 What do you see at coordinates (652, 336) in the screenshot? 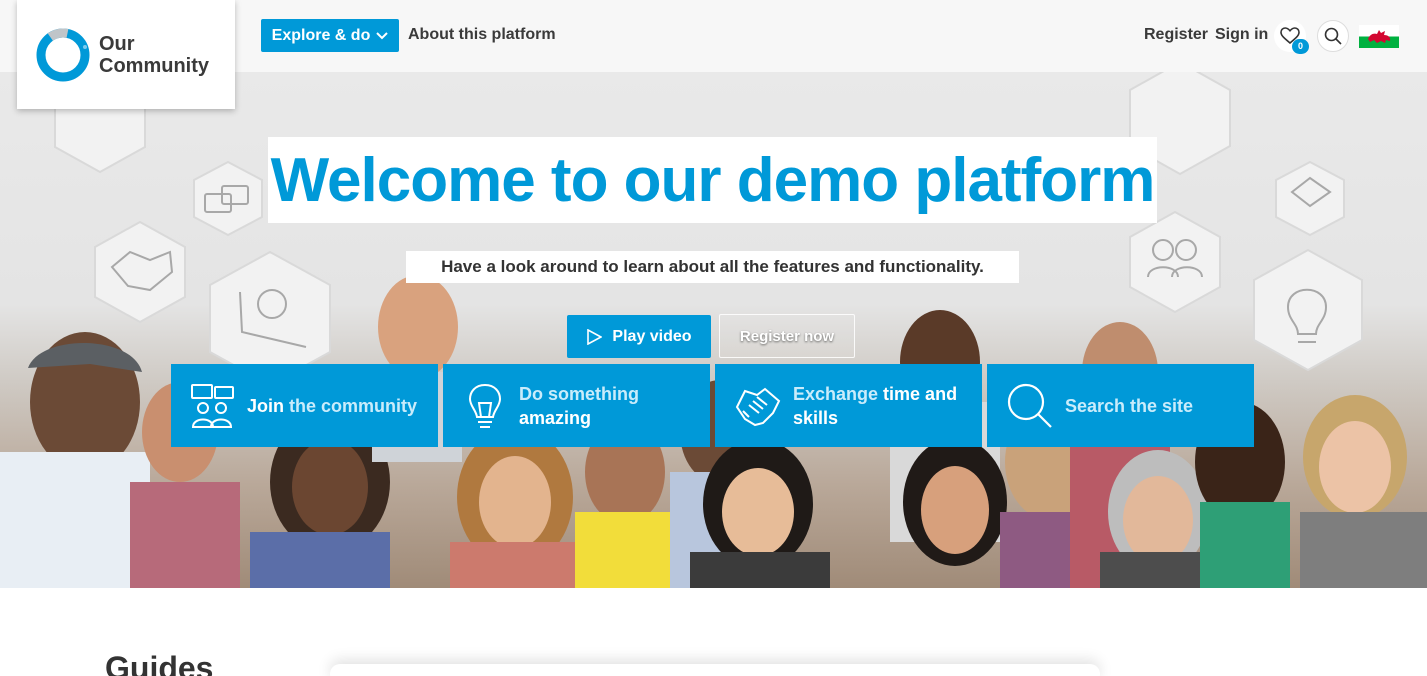
I see `play-video-label: Play video` at bounding box center [652, 336].